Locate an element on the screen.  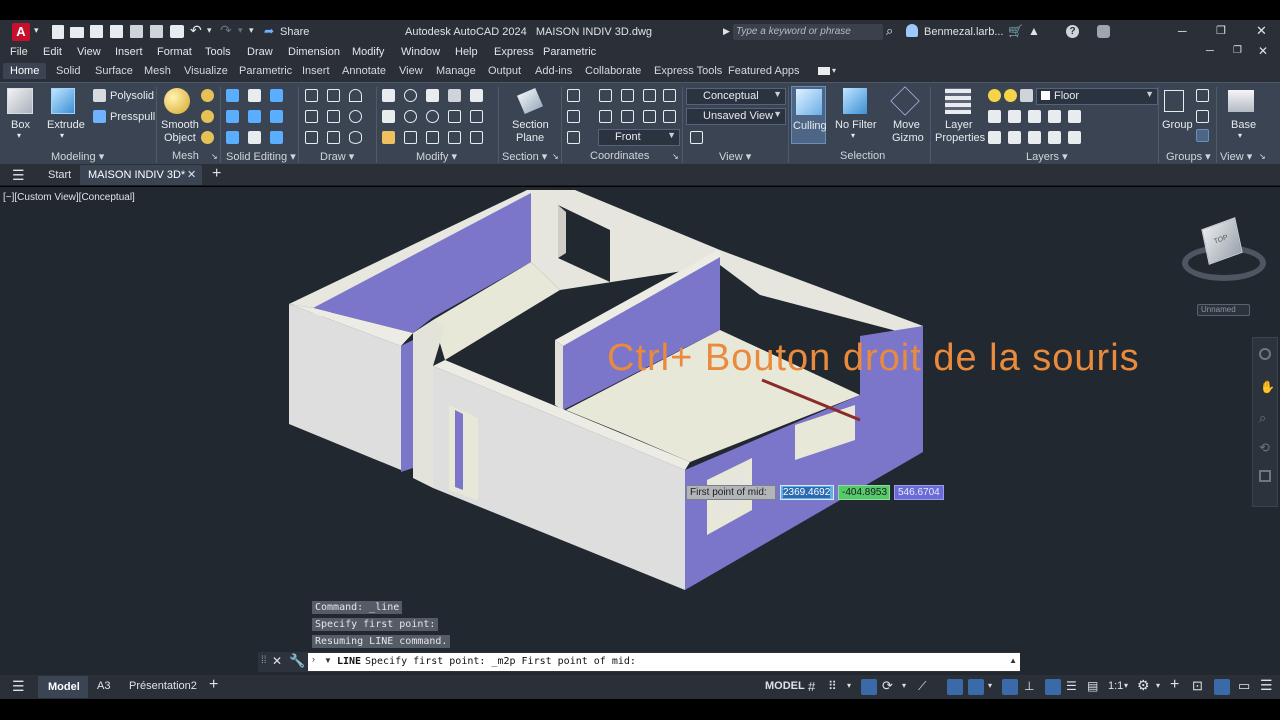
menu-format: Format is located at coordinates (174, 52).